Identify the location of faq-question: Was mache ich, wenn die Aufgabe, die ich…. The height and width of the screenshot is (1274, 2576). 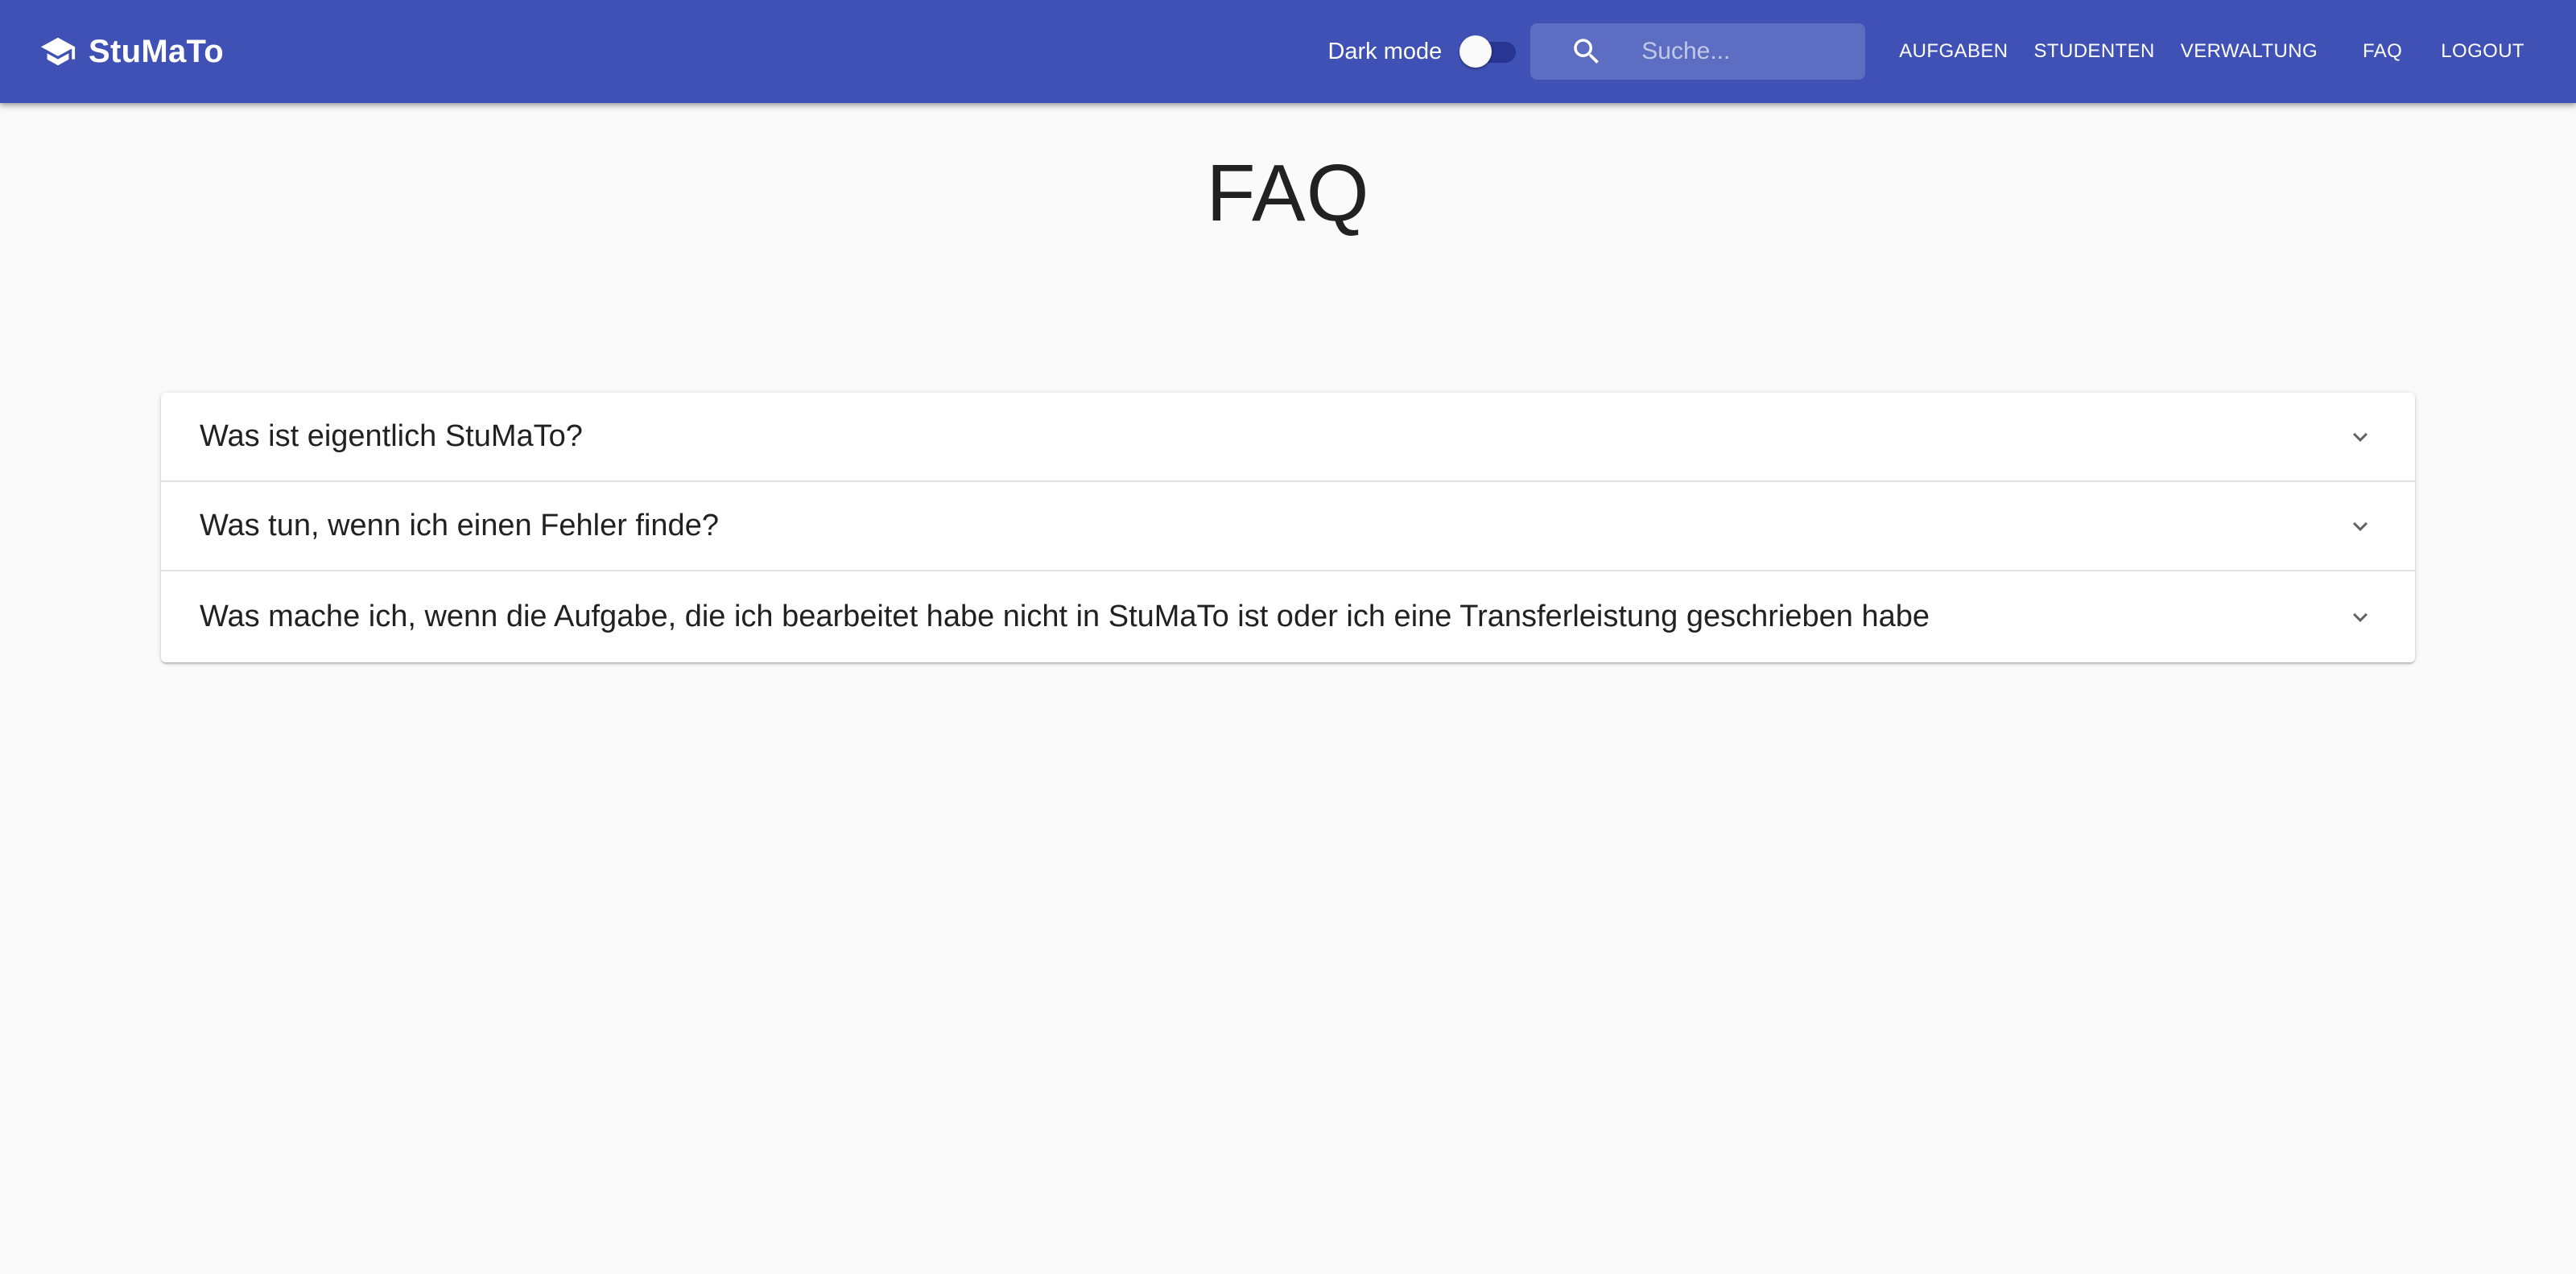
(1065, 616).